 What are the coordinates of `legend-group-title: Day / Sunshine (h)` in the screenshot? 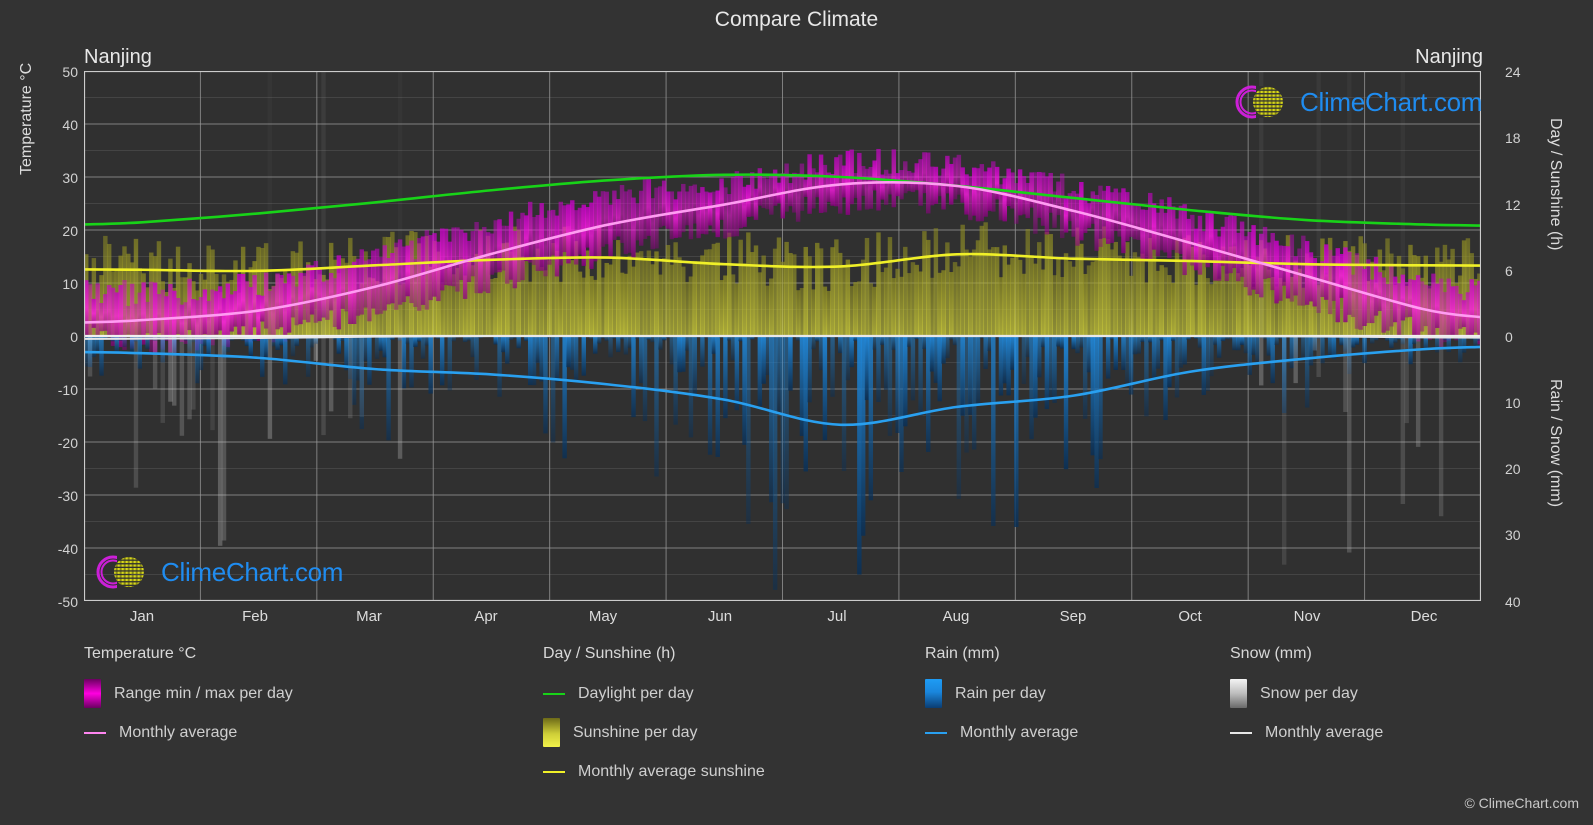 It's located at (609, 653).